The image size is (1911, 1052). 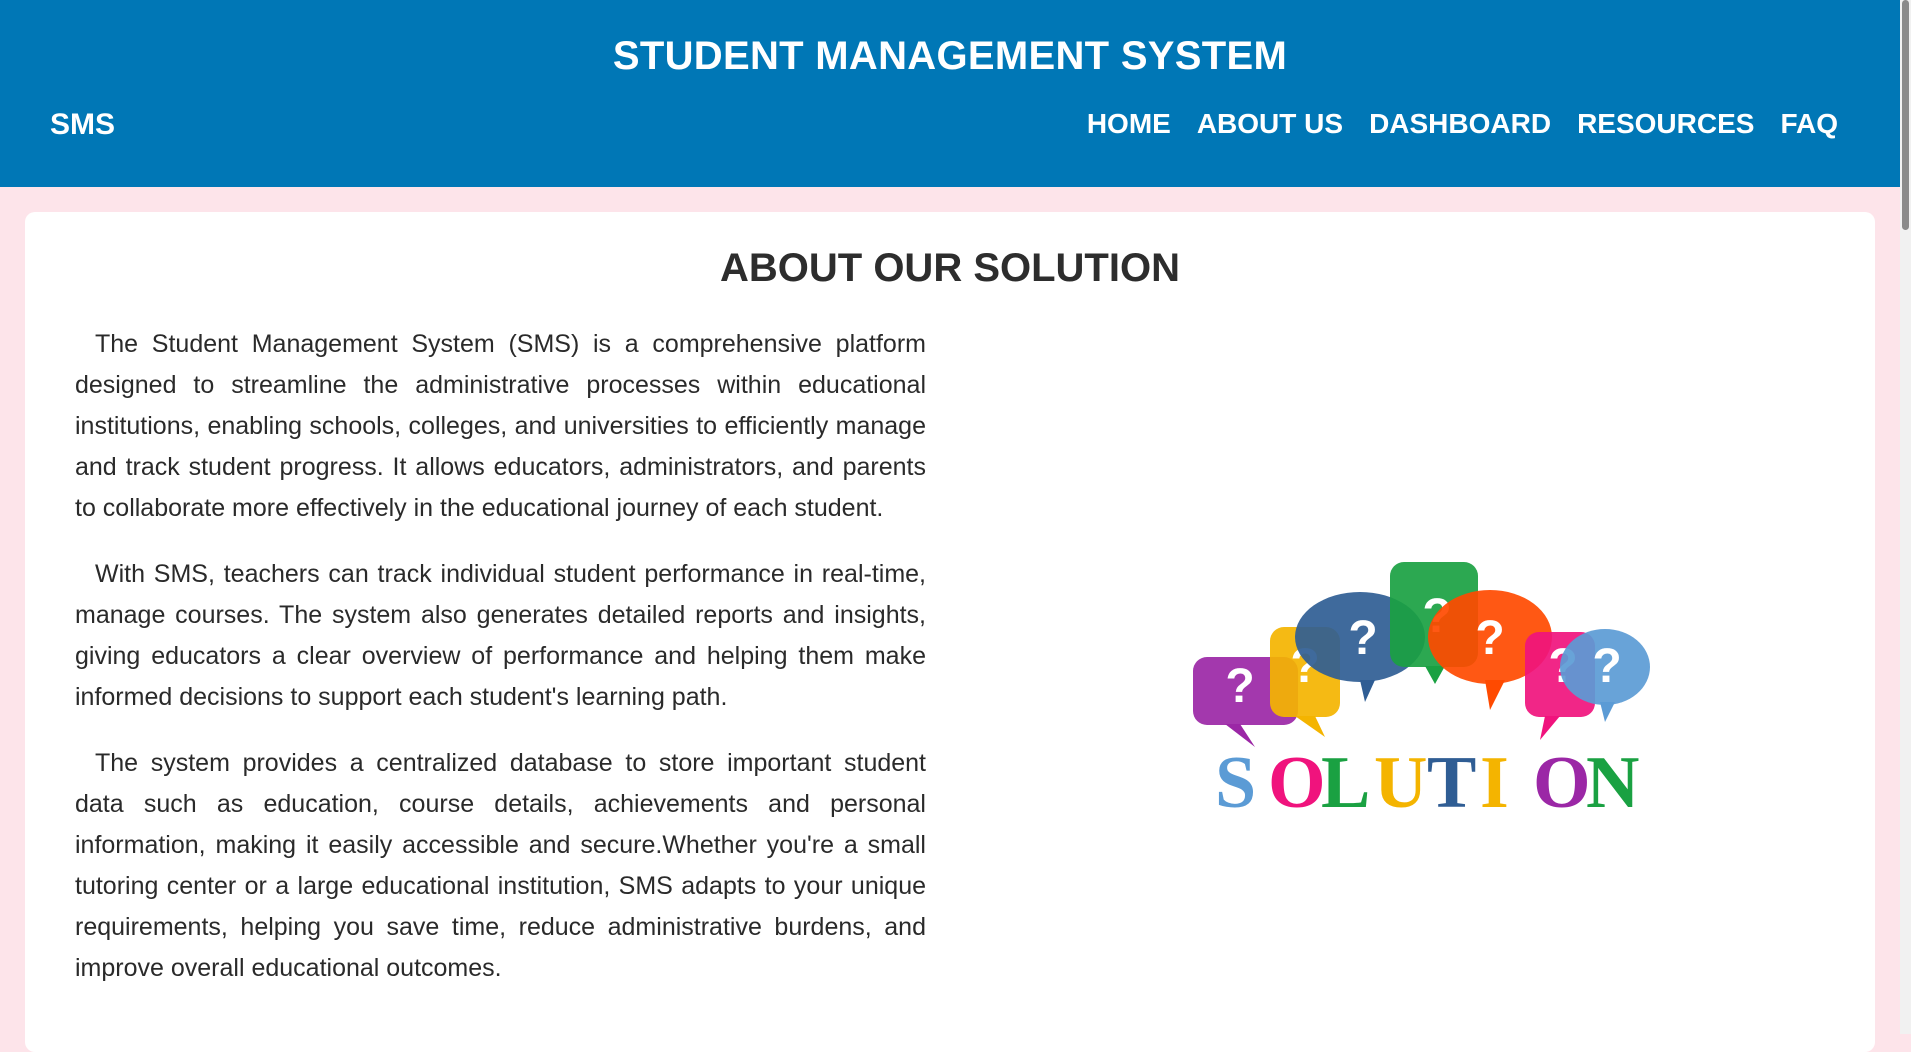 What do you see at coordinates (1421, 693) in the screenshot?
I see `question-speech-bubbles-icon: ??????? SOLUTION` at bounding box center [1421, 693].